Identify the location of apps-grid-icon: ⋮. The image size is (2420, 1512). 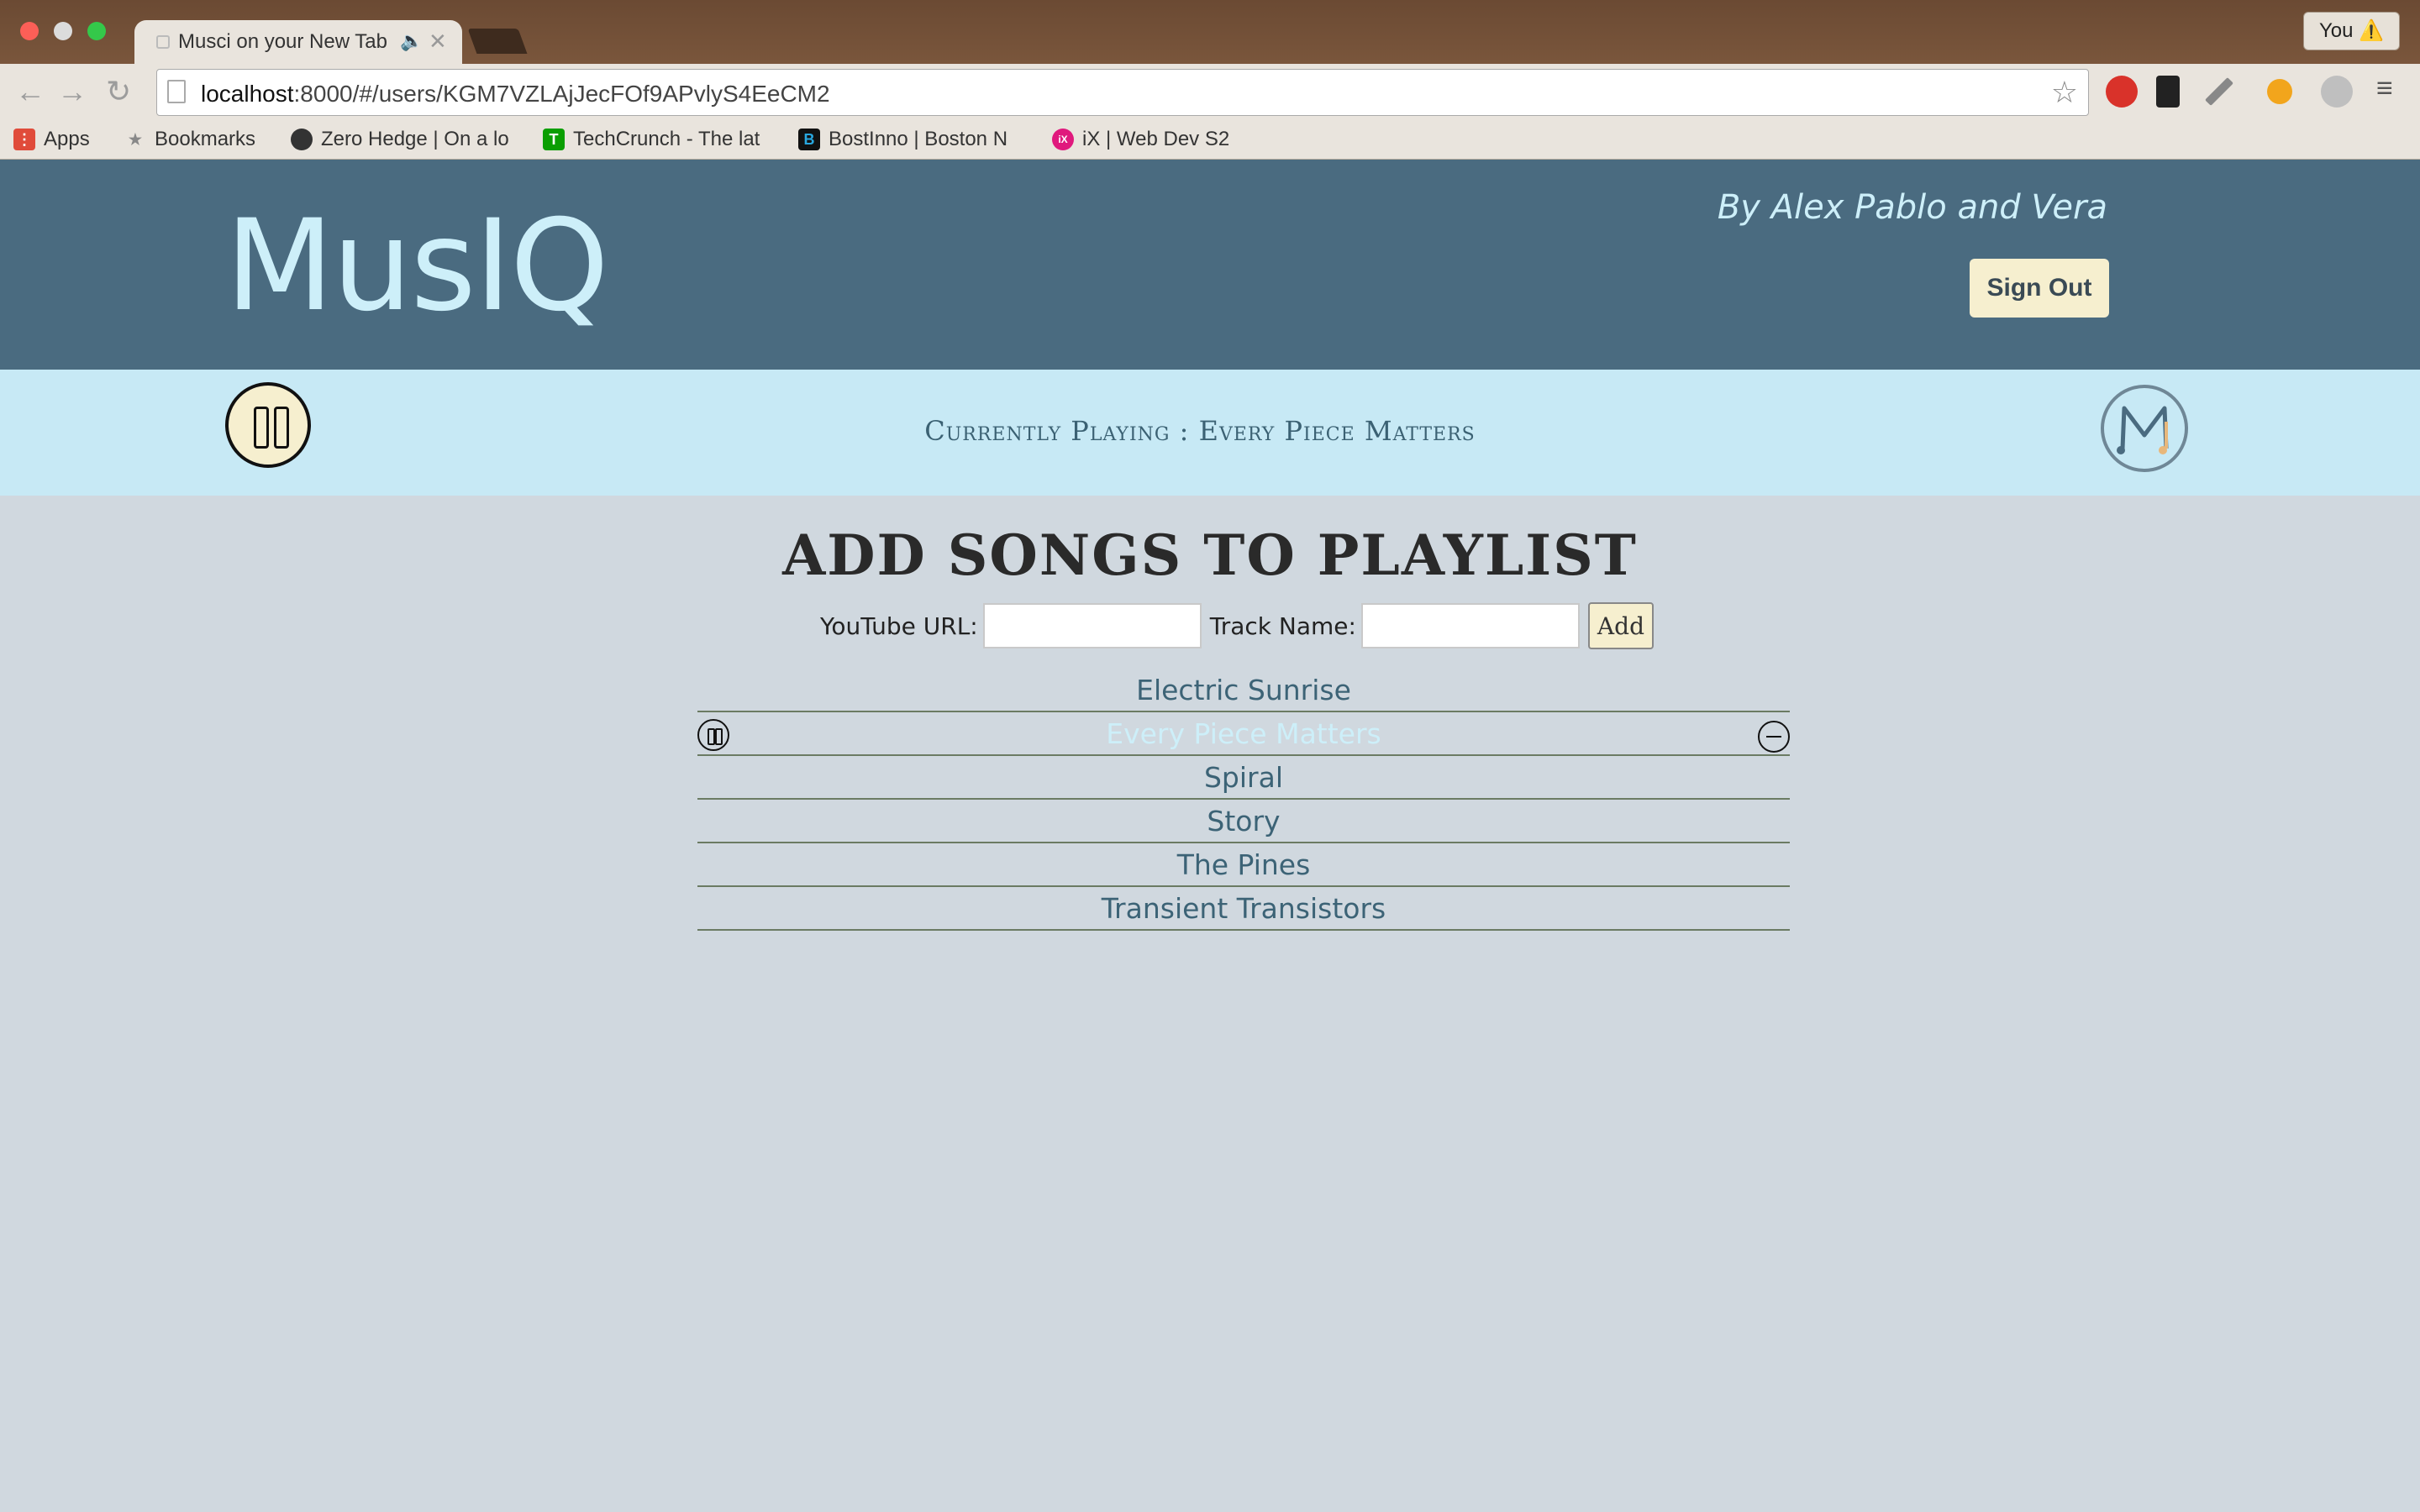
(24, 139).